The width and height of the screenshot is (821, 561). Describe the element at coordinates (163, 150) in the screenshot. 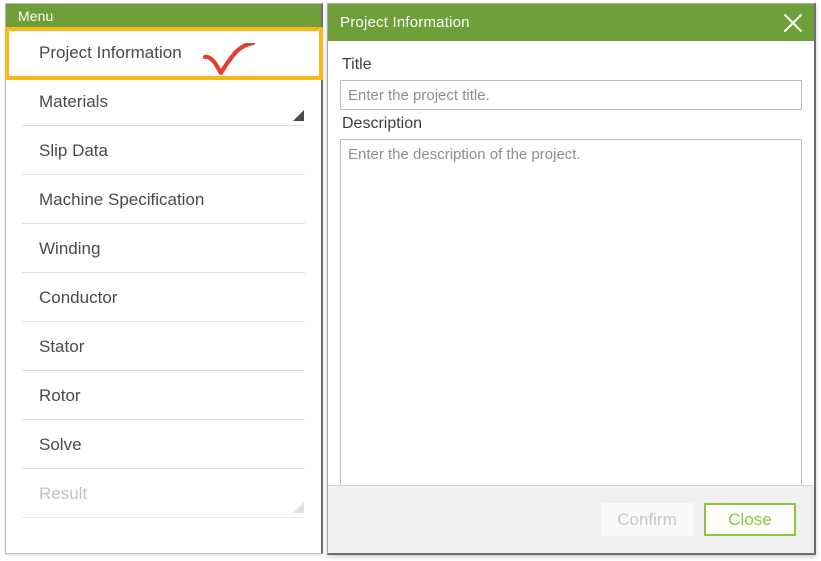

I see `menu-item-slip-data: Slip Data` at that location.